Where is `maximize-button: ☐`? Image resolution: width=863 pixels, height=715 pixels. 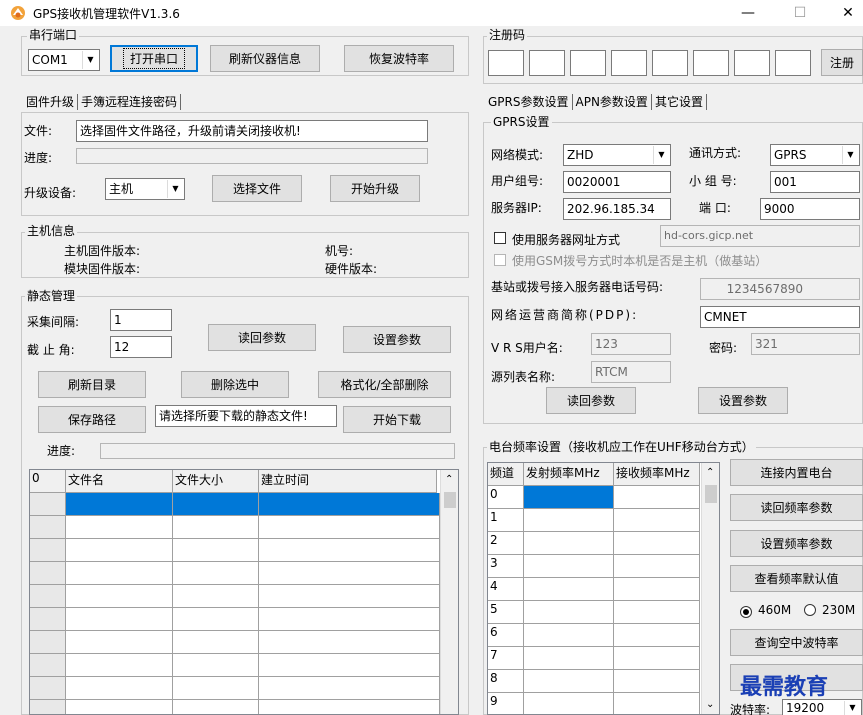
maximize-button: ☐ is located at coordinates (800, 13).